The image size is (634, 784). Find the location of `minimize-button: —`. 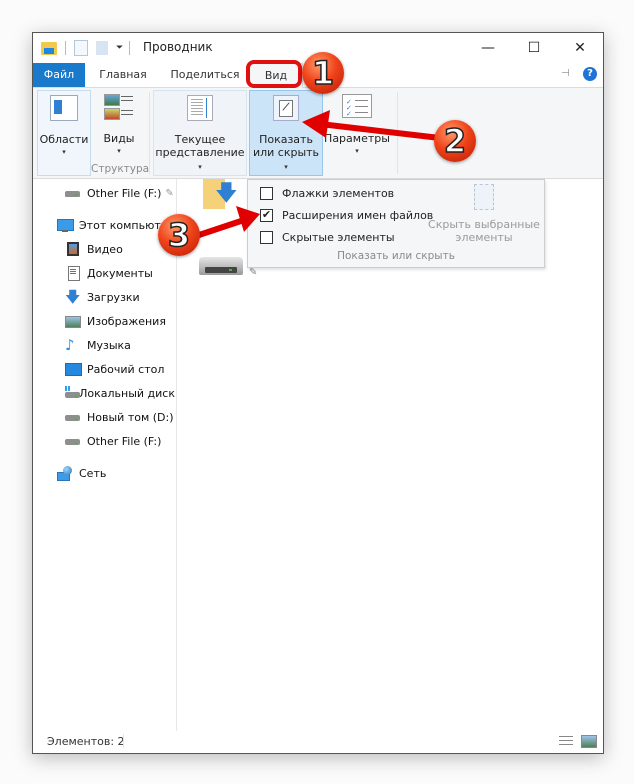

minimize-button: — is located at coordinates (488, 48).